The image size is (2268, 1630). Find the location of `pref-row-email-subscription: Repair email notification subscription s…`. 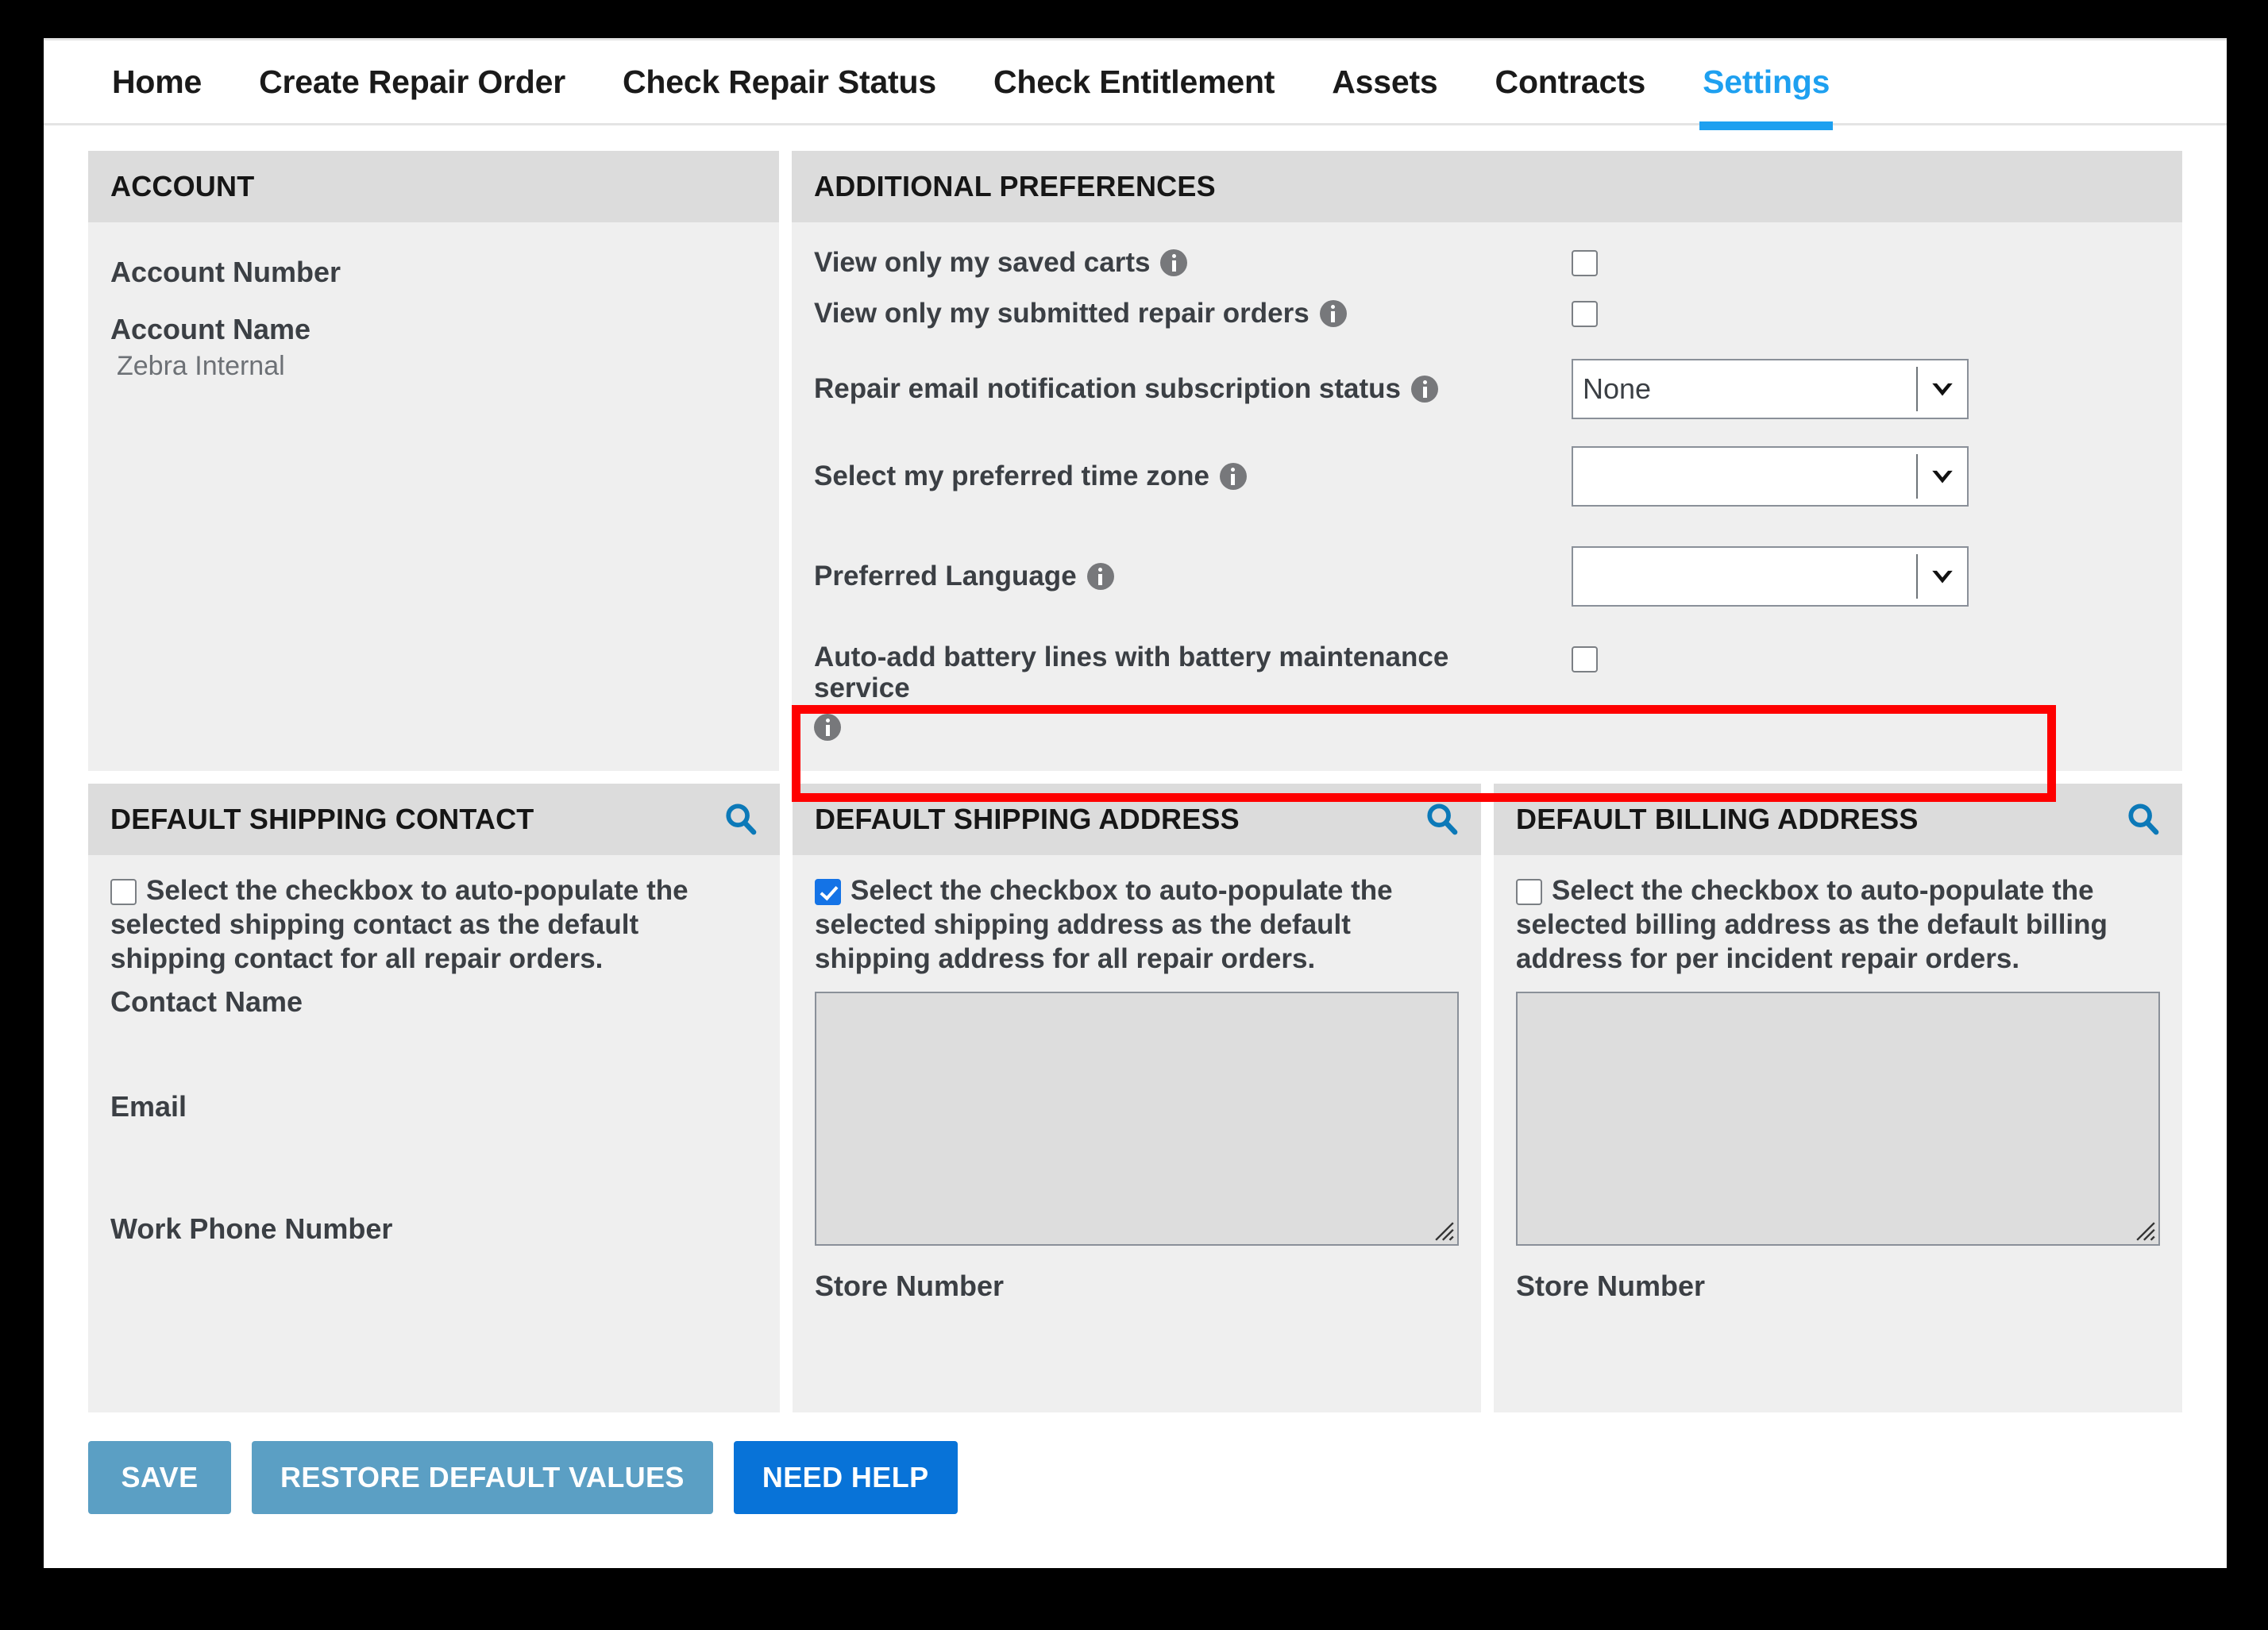

pref-row-email-subscription: Repair email notification subscription s… is located at coordinates (1487, 389).